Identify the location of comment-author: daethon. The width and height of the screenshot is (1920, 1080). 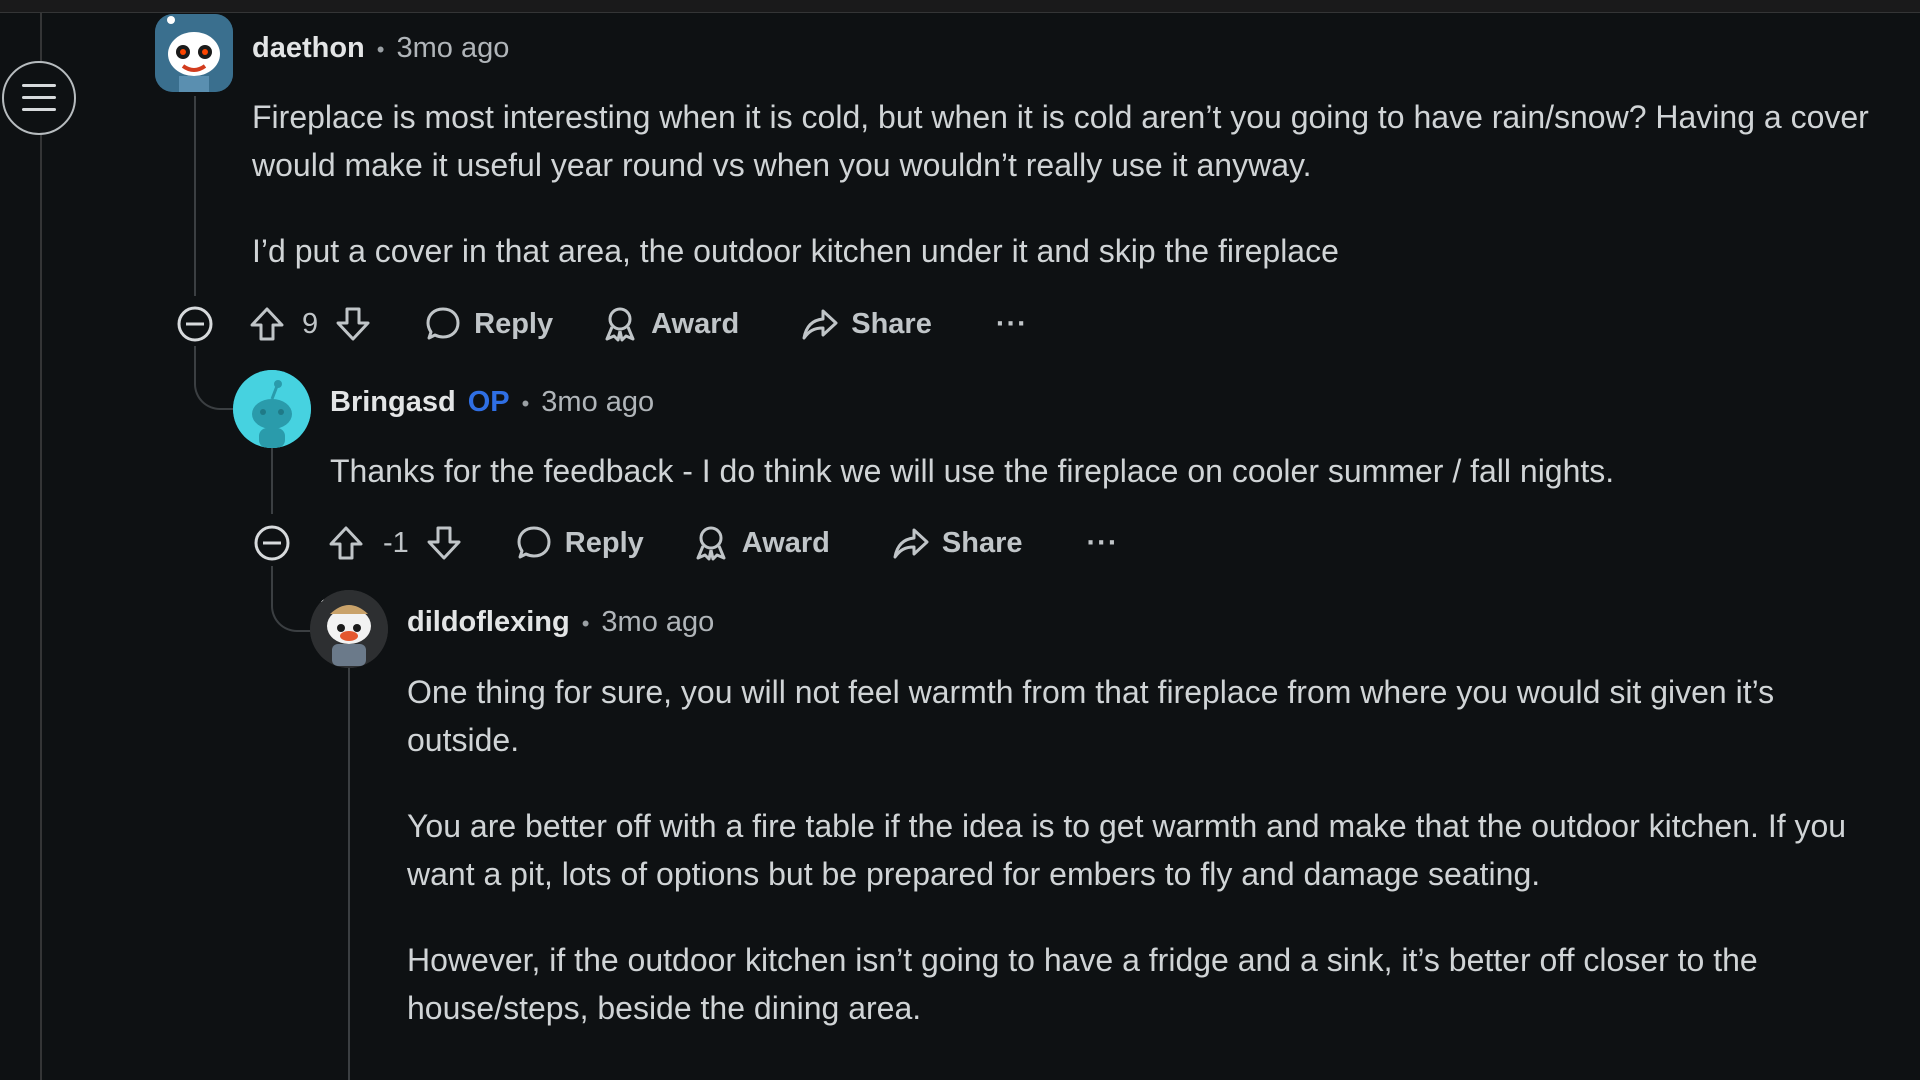
(308, 48).